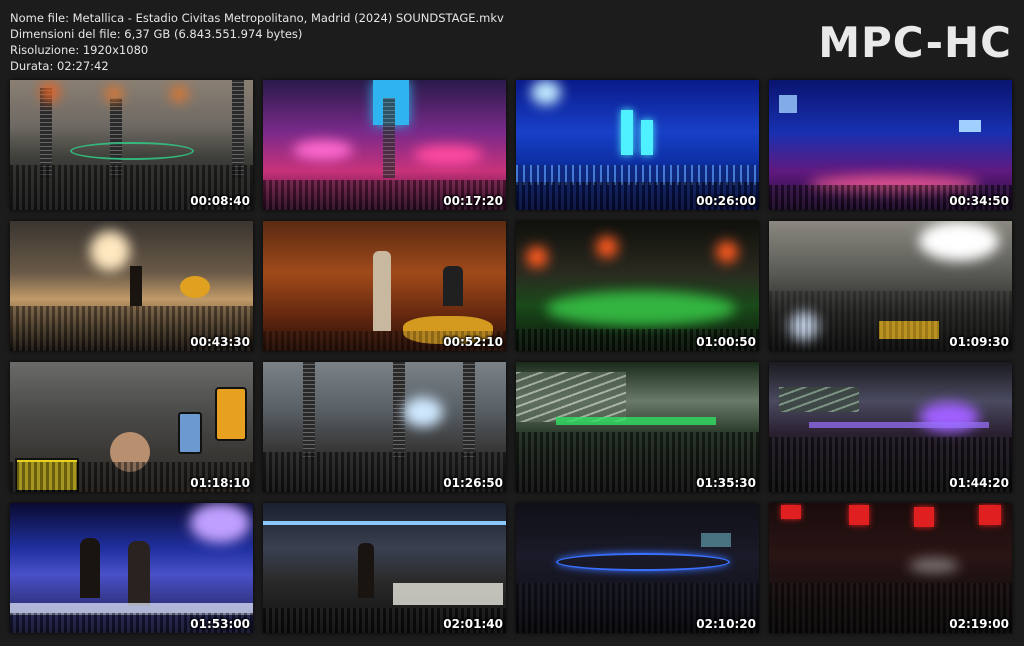 This screenshot has height=646, width=1024. What do you see at coordinates (890, 568) in the screenshot?
I see `thumbnail-16: 02:19:00` at bounding box center [890, 568].